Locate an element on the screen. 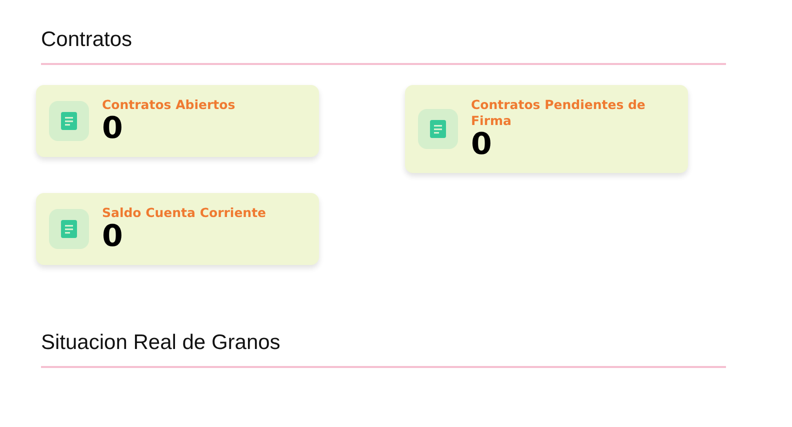 The width and height of the screenshot is (792, 427). section-title: Situacion Real de Granos is located at coordinates (161, 343).